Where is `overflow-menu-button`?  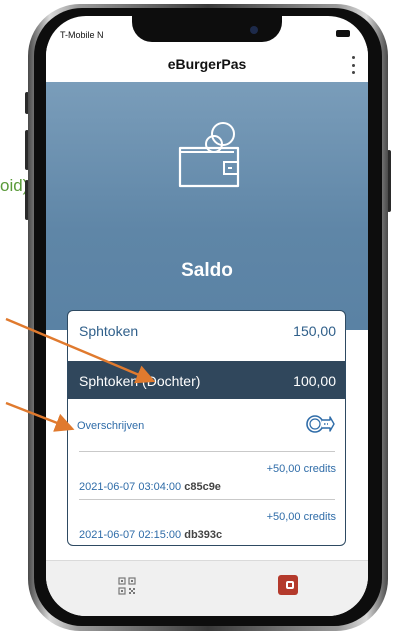 overflow-menu-button is located at coordinates (353, 65).